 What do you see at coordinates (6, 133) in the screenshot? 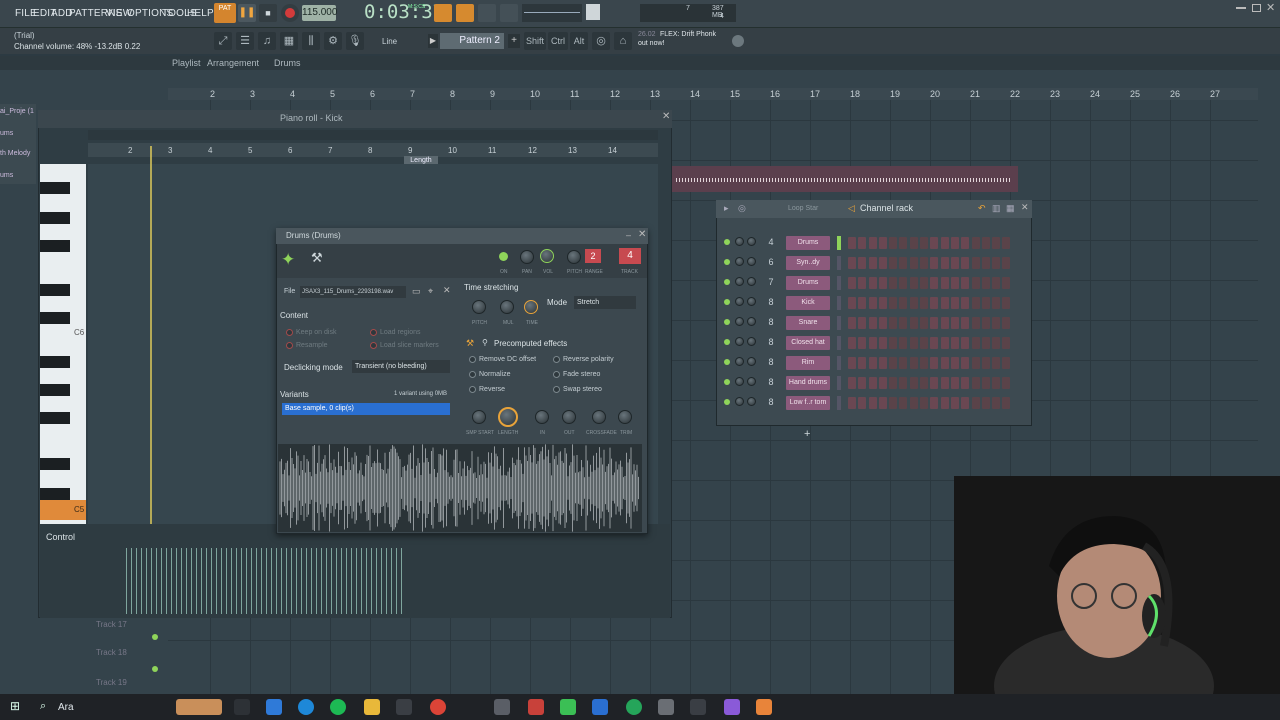
I see `picker-item: ums` at bounding box center [6, 133].